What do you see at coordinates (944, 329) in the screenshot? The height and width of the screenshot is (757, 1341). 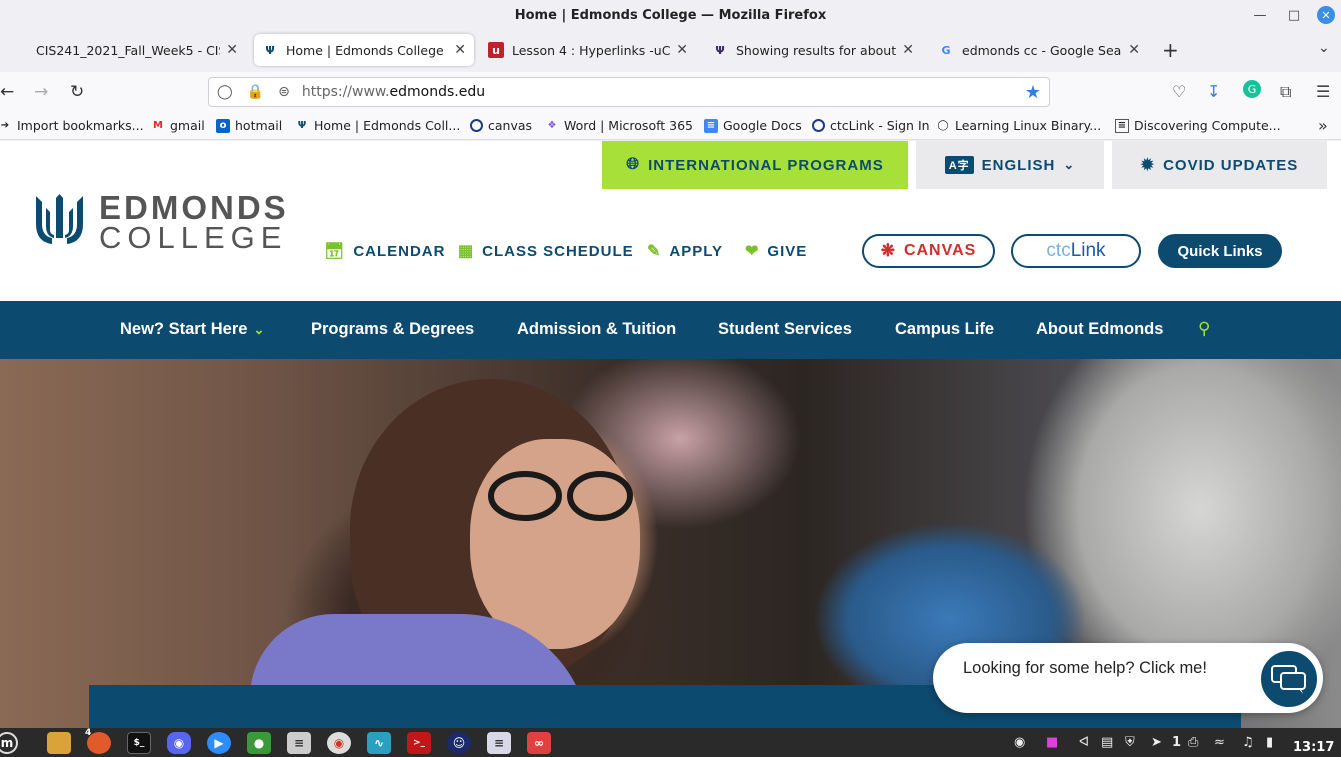 I see `nav-campus-life: Campus Life` at bounding box center [944, 329].